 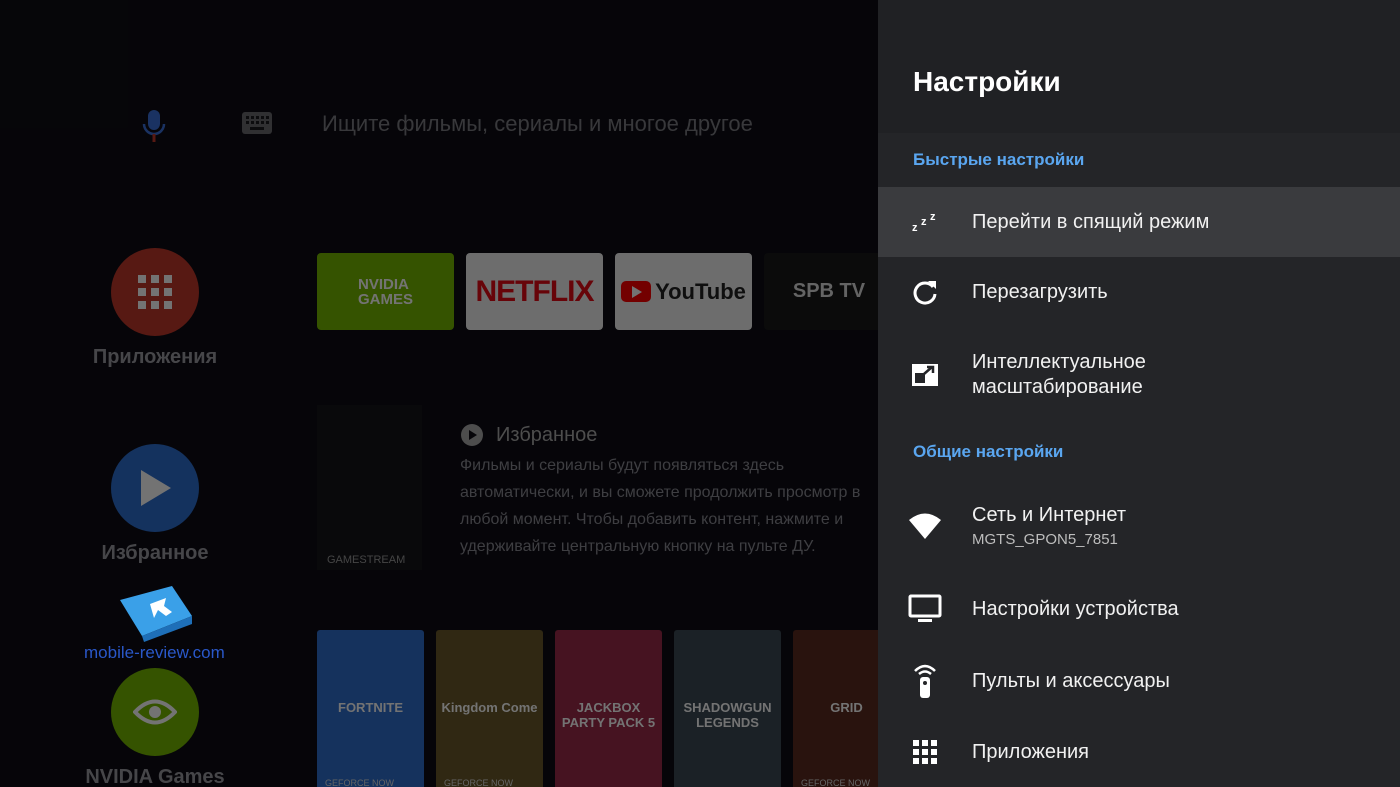 I want to click on app-tile-label: YouTube, so click(x=700, y=291).